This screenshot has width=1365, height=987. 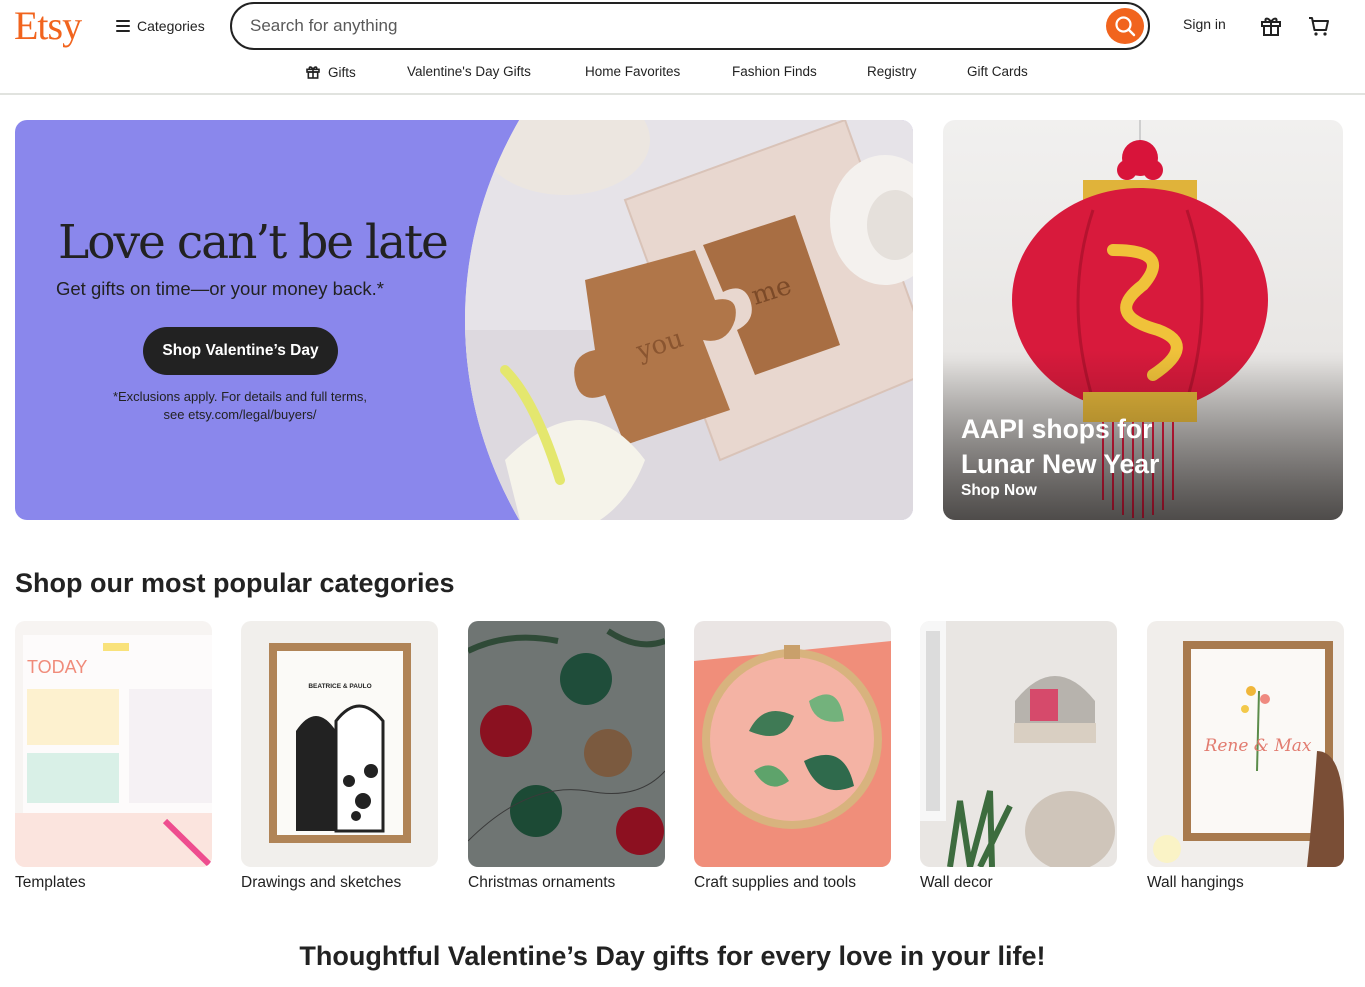 I want to click on etsy-logo: Etsy, so click(x=48, y=25).